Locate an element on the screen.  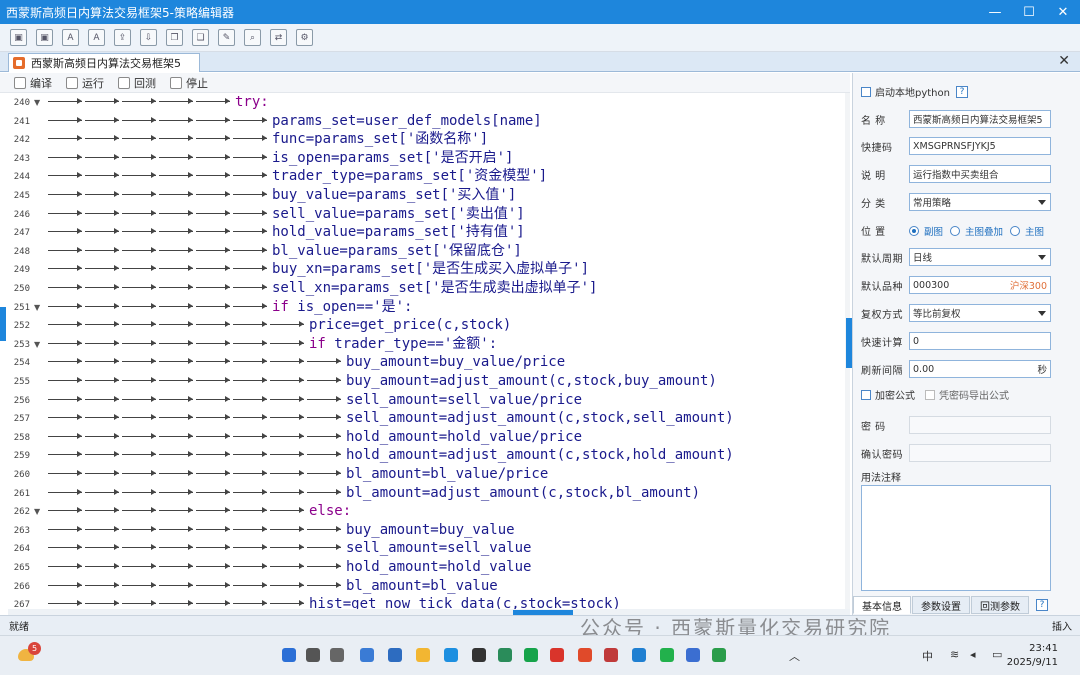
tab-backtest-params: 回测参数 is located at coordinates (1000, 605).